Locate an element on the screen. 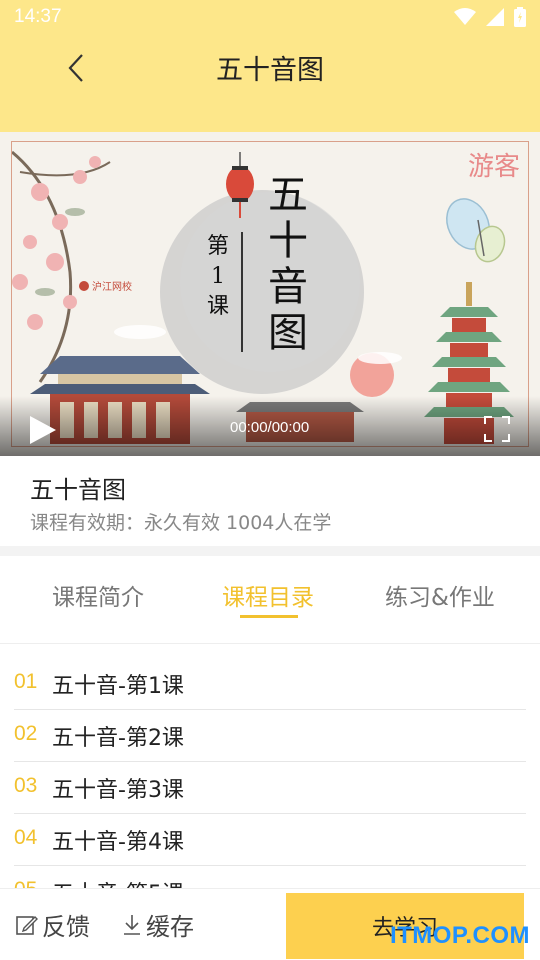 Image resolution: width=540 pixels, height=960 pixels. video-controls: 00:00/00:00 is located at coordinates (270, 426).